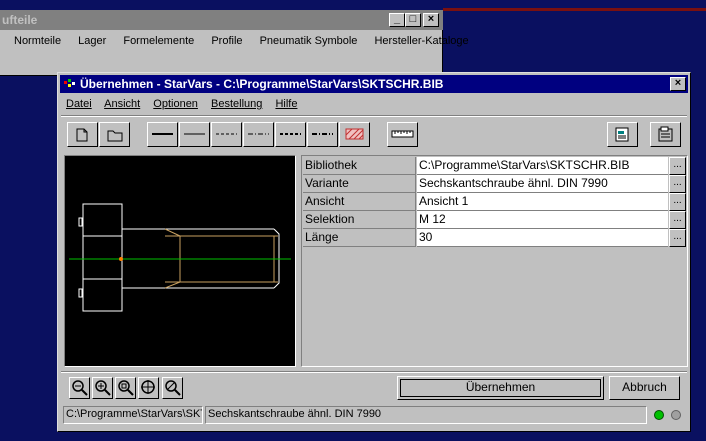 Image resolution: width=706 pixels, height=441 pixels. What do you see at coordinates (158, 41) in the screenshot?
I see `menu-formelemente: Formelemente` at bounding box center [158, 41].